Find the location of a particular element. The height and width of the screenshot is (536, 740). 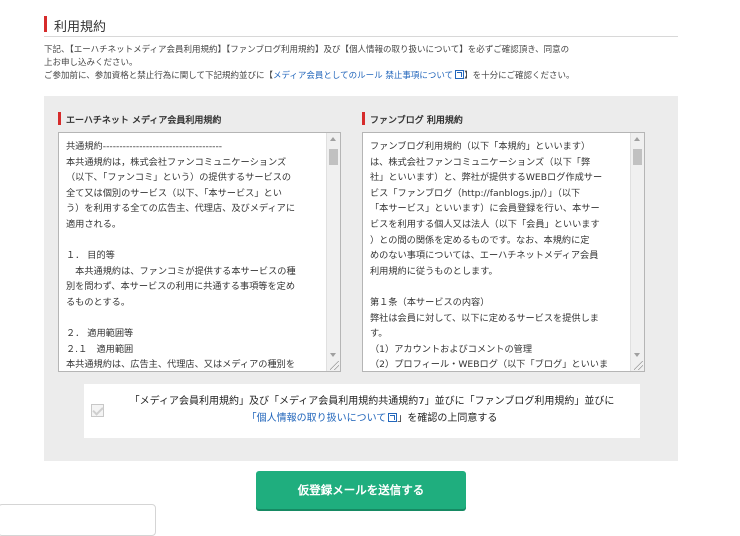

notice-line-3-prefix: ご参加前に、参加資格と禁止行為に関して下記規約並びに【 is located at coordinates (158, 76).